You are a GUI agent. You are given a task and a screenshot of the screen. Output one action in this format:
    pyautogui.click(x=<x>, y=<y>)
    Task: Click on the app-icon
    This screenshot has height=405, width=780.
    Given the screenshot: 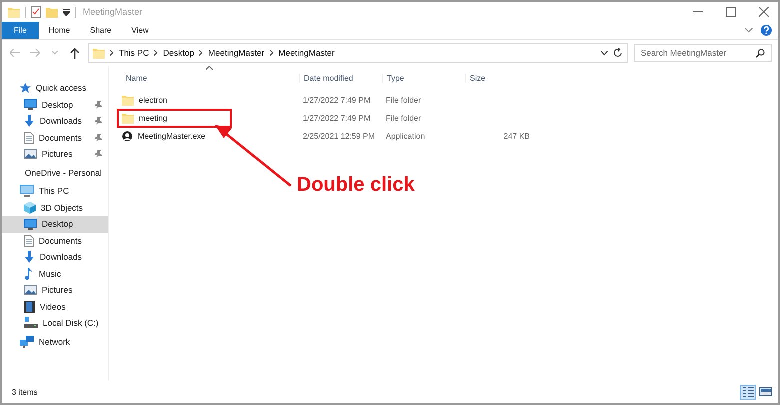 What is the action you would take?
    pyautogui.click(x=127, y=136)
    